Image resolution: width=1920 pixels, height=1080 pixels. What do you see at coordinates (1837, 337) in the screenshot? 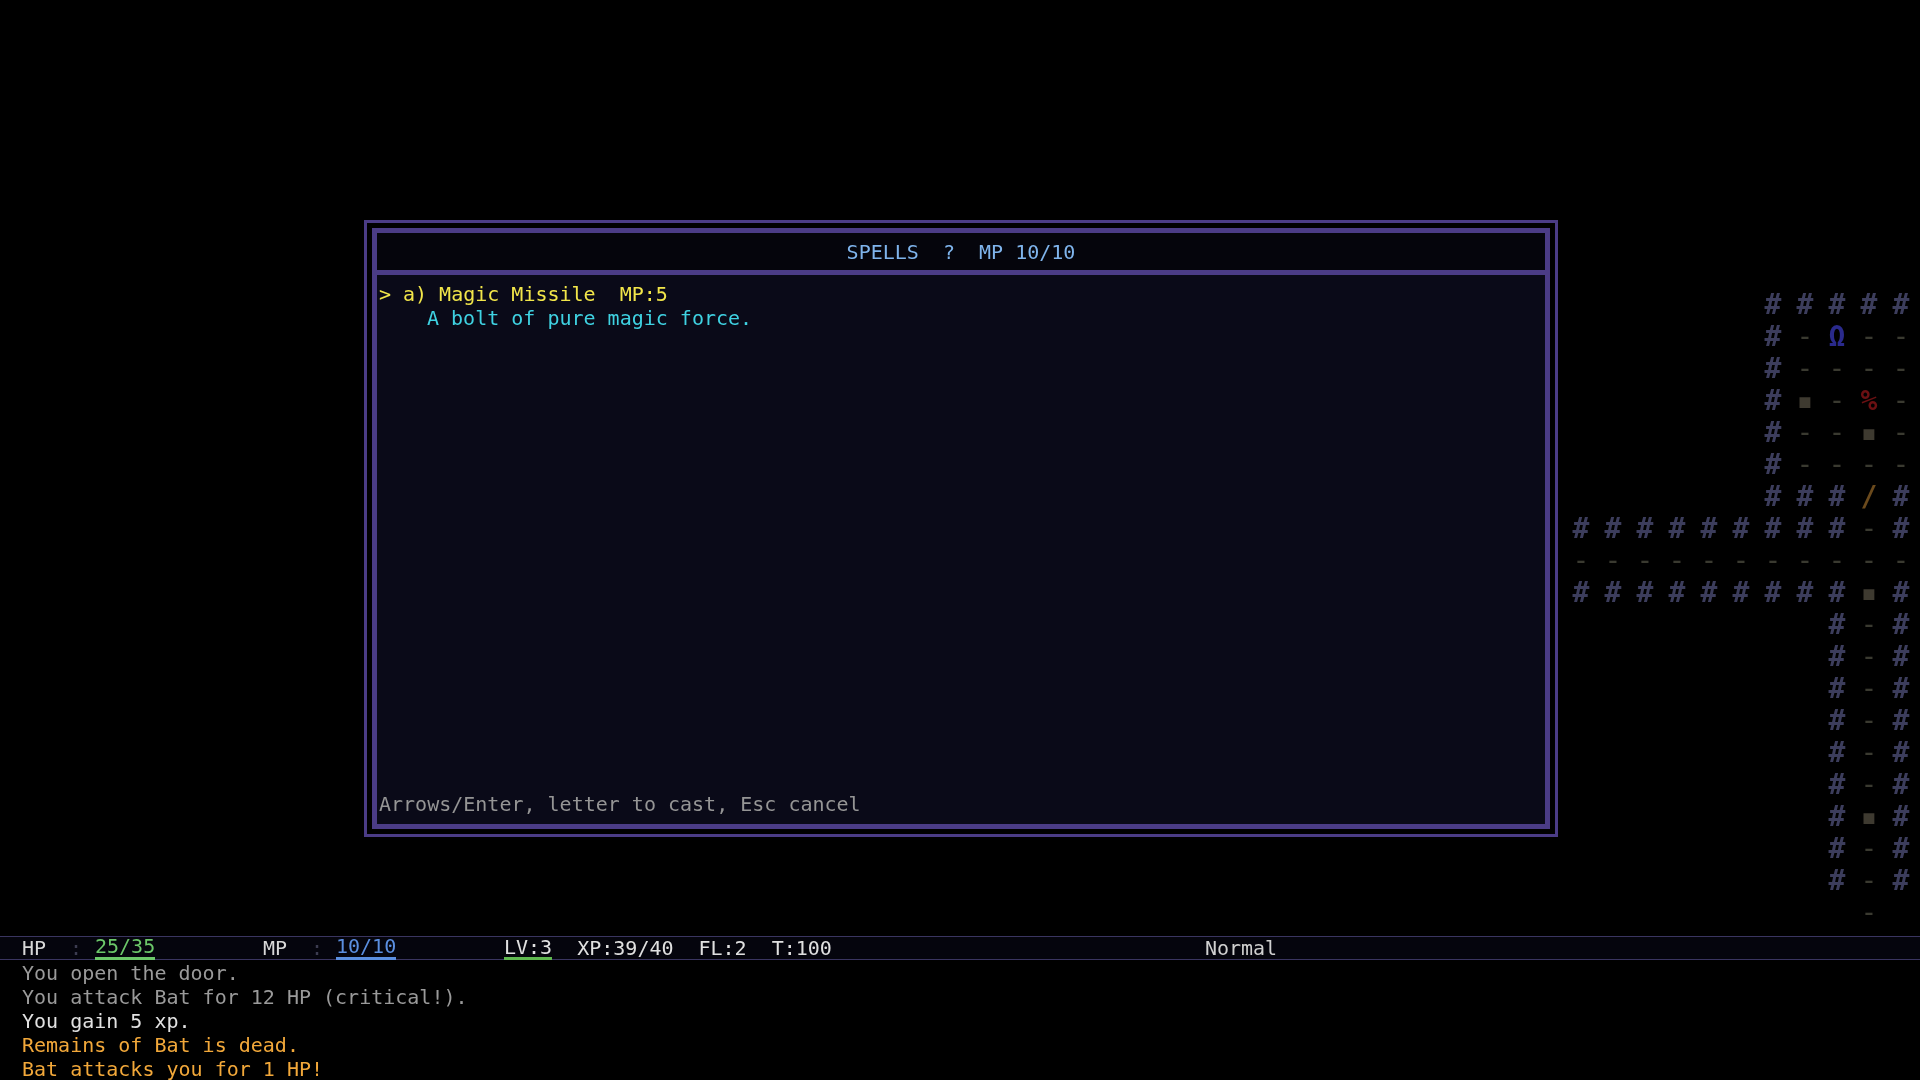
I see `map-glyph: Ω` at bounding box center [1837, 337].